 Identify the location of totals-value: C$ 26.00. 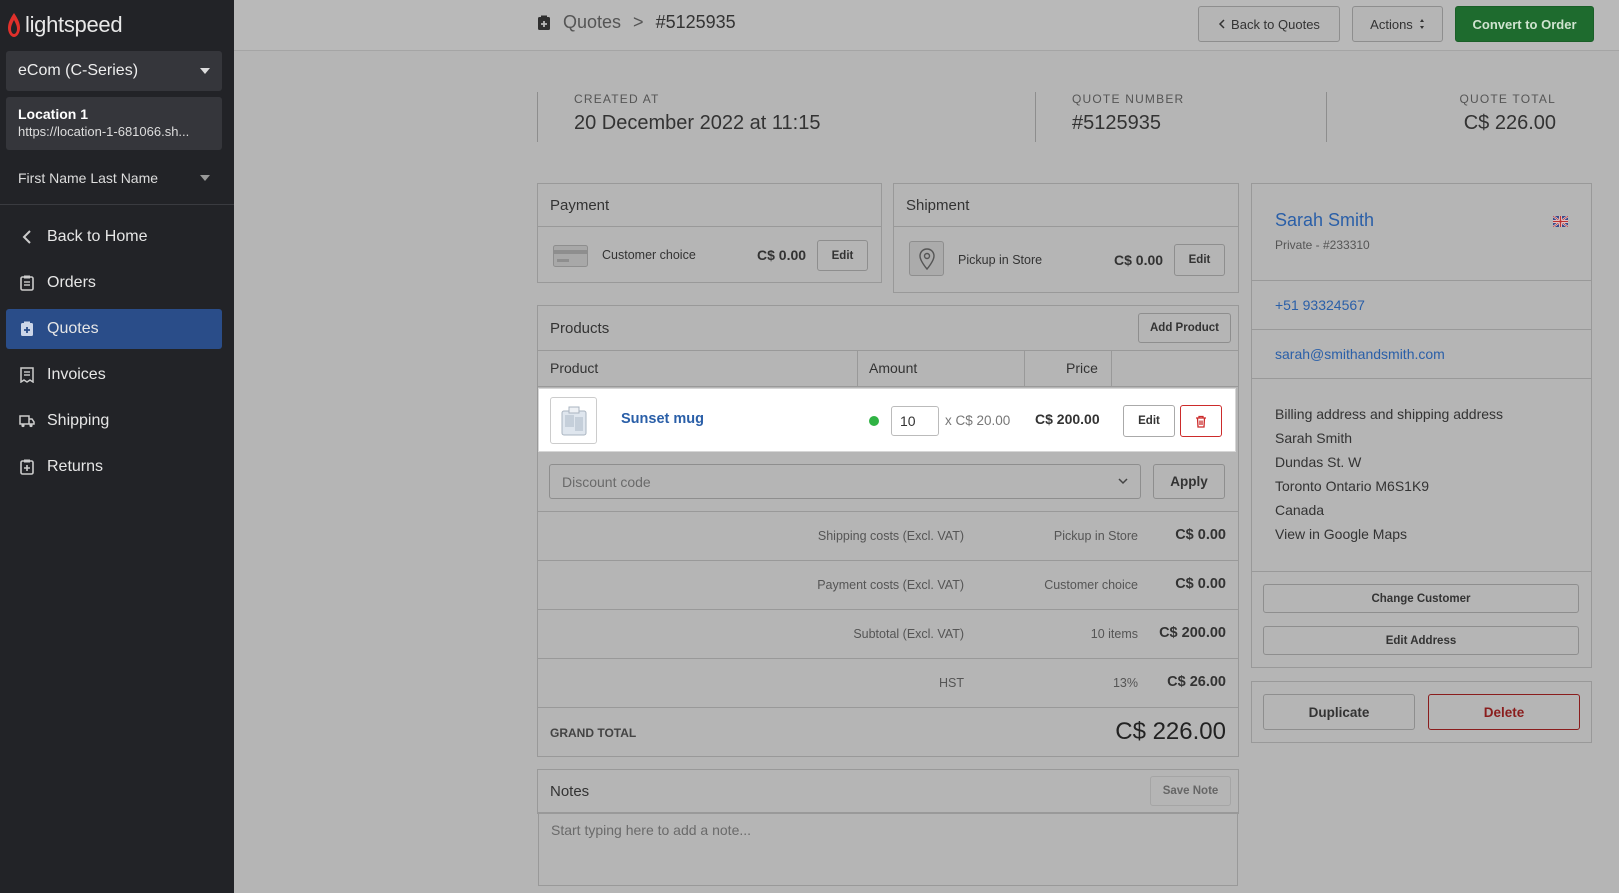
(1196, 682).